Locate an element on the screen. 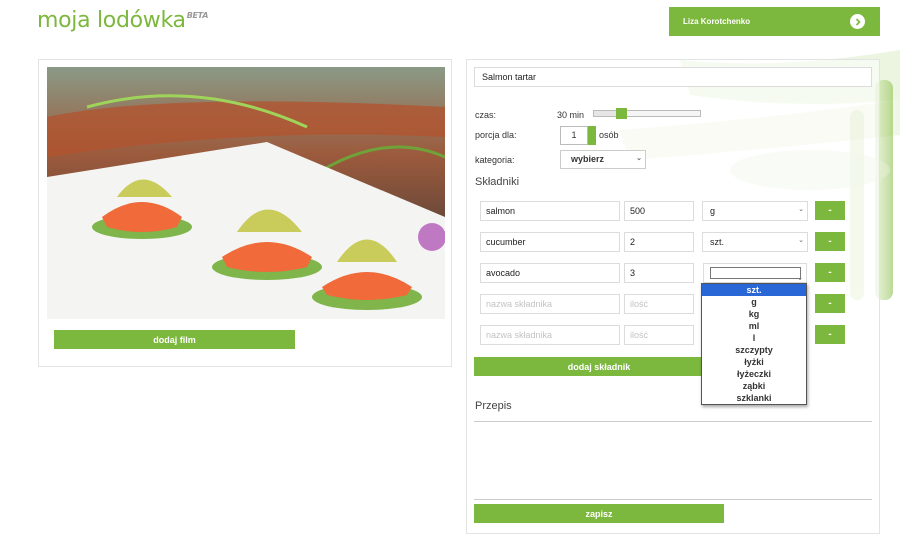 This screenshot has width=900, height=560. unit-option: szklanki is located at coordinates (754, 398).